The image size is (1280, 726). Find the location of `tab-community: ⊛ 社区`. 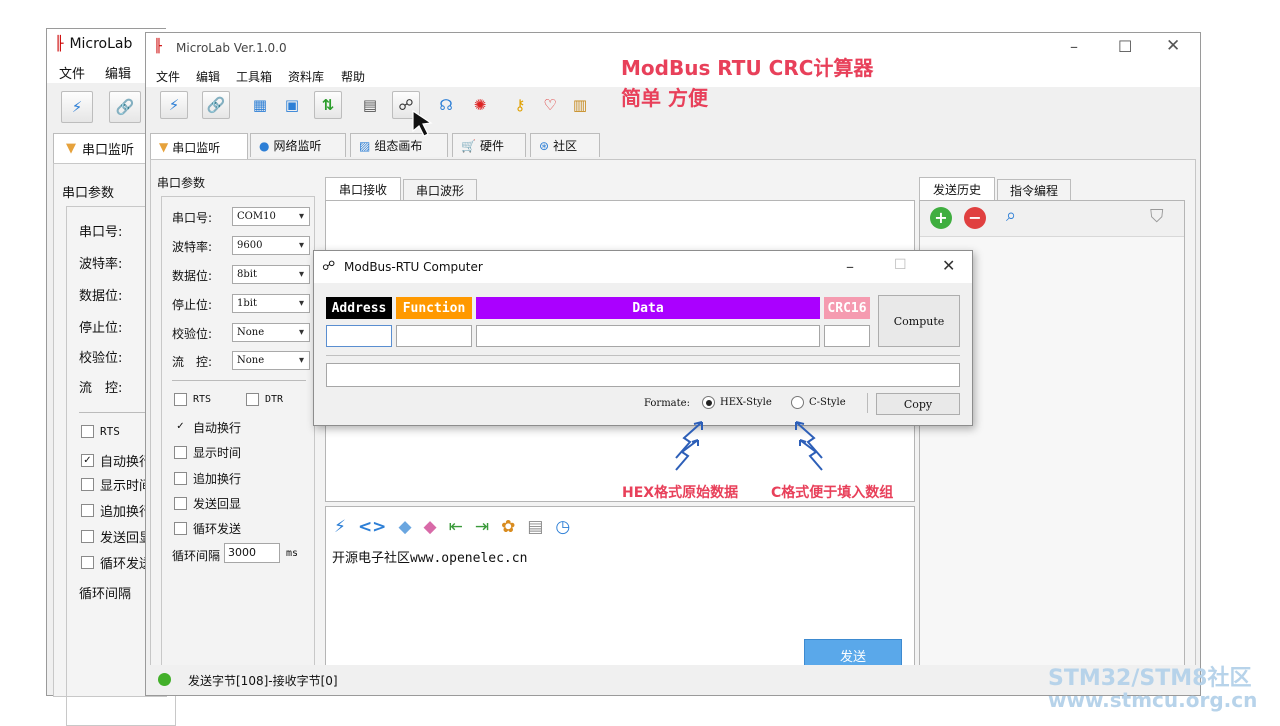

tab-community: ⊛ 社区 is located at coordinates (565, 145).